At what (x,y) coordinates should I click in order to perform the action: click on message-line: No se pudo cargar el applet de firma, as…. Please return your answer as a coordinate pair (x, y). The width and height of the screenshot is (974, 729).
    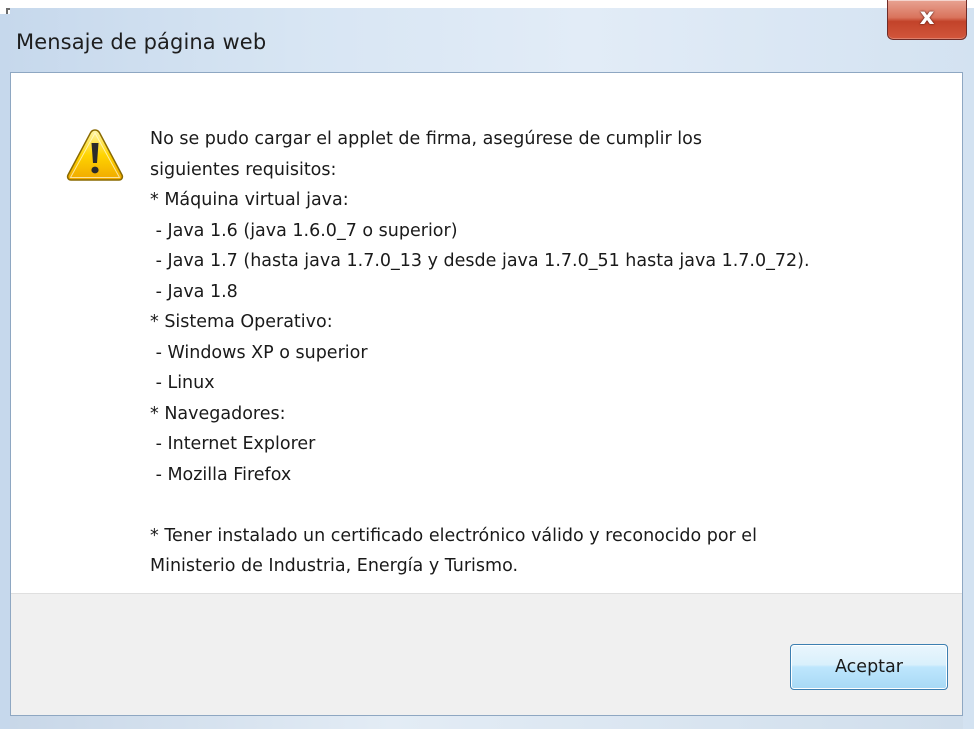
    Looking at the image, I should click on (426, 139).